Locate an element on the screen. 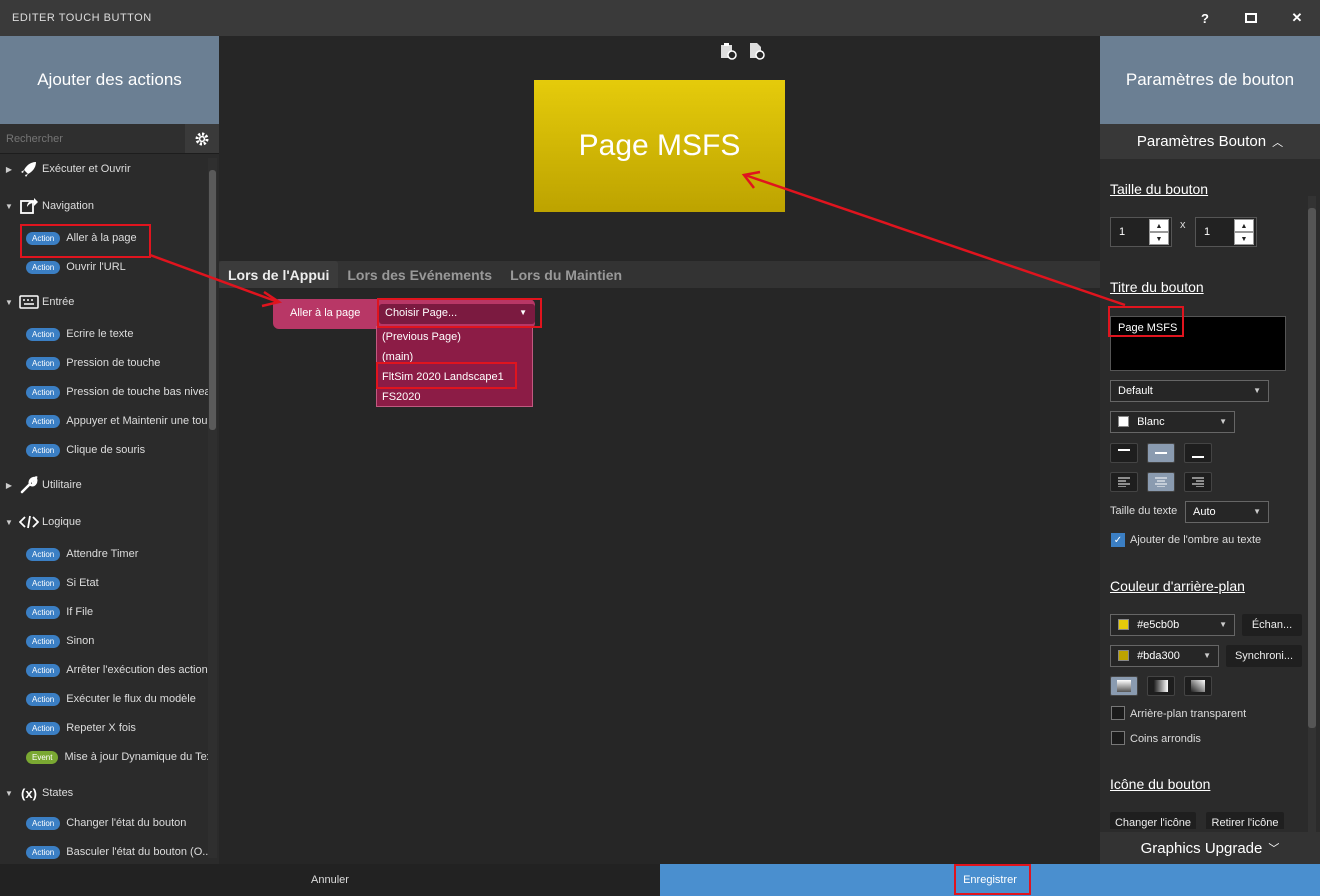 The height and width of the screenshot is (896, 1320). chevron-up-icon: ︿ is located at coordinates (1278, 142).